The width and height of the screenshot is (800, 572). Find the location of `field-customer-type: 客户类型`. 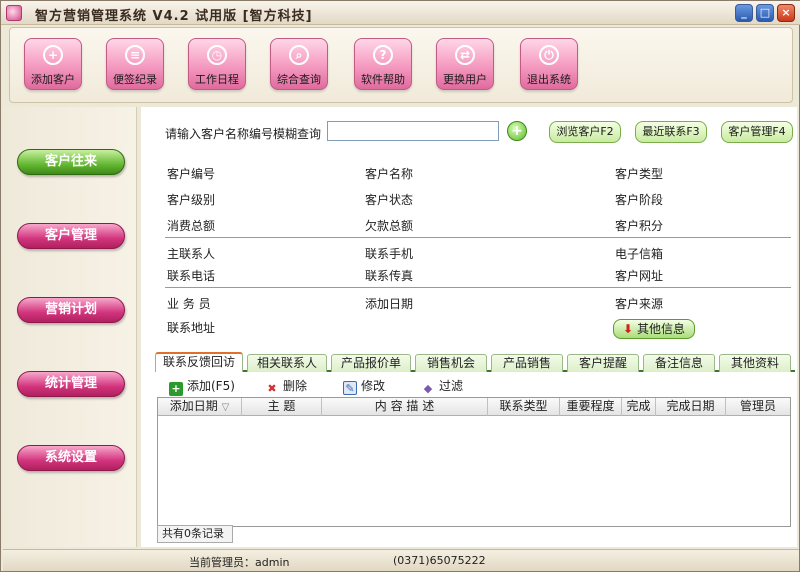

field-customer-type: 客户类型 is located at coordinates (639, 174).